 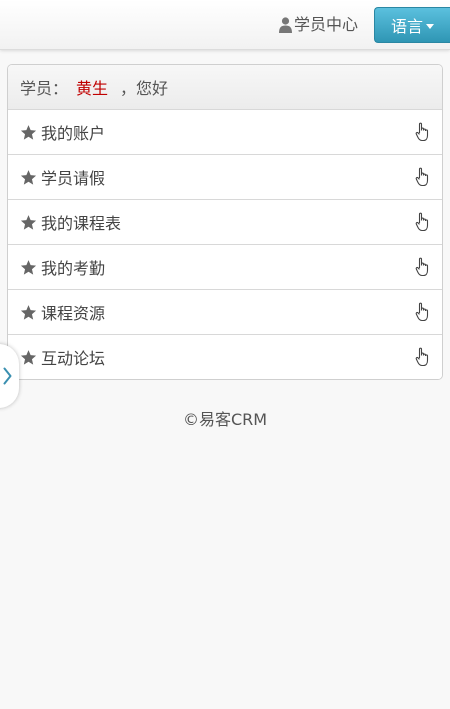 I want to click on menu-item-my-timetable: 我的课程表, so click(x=225, y=222).